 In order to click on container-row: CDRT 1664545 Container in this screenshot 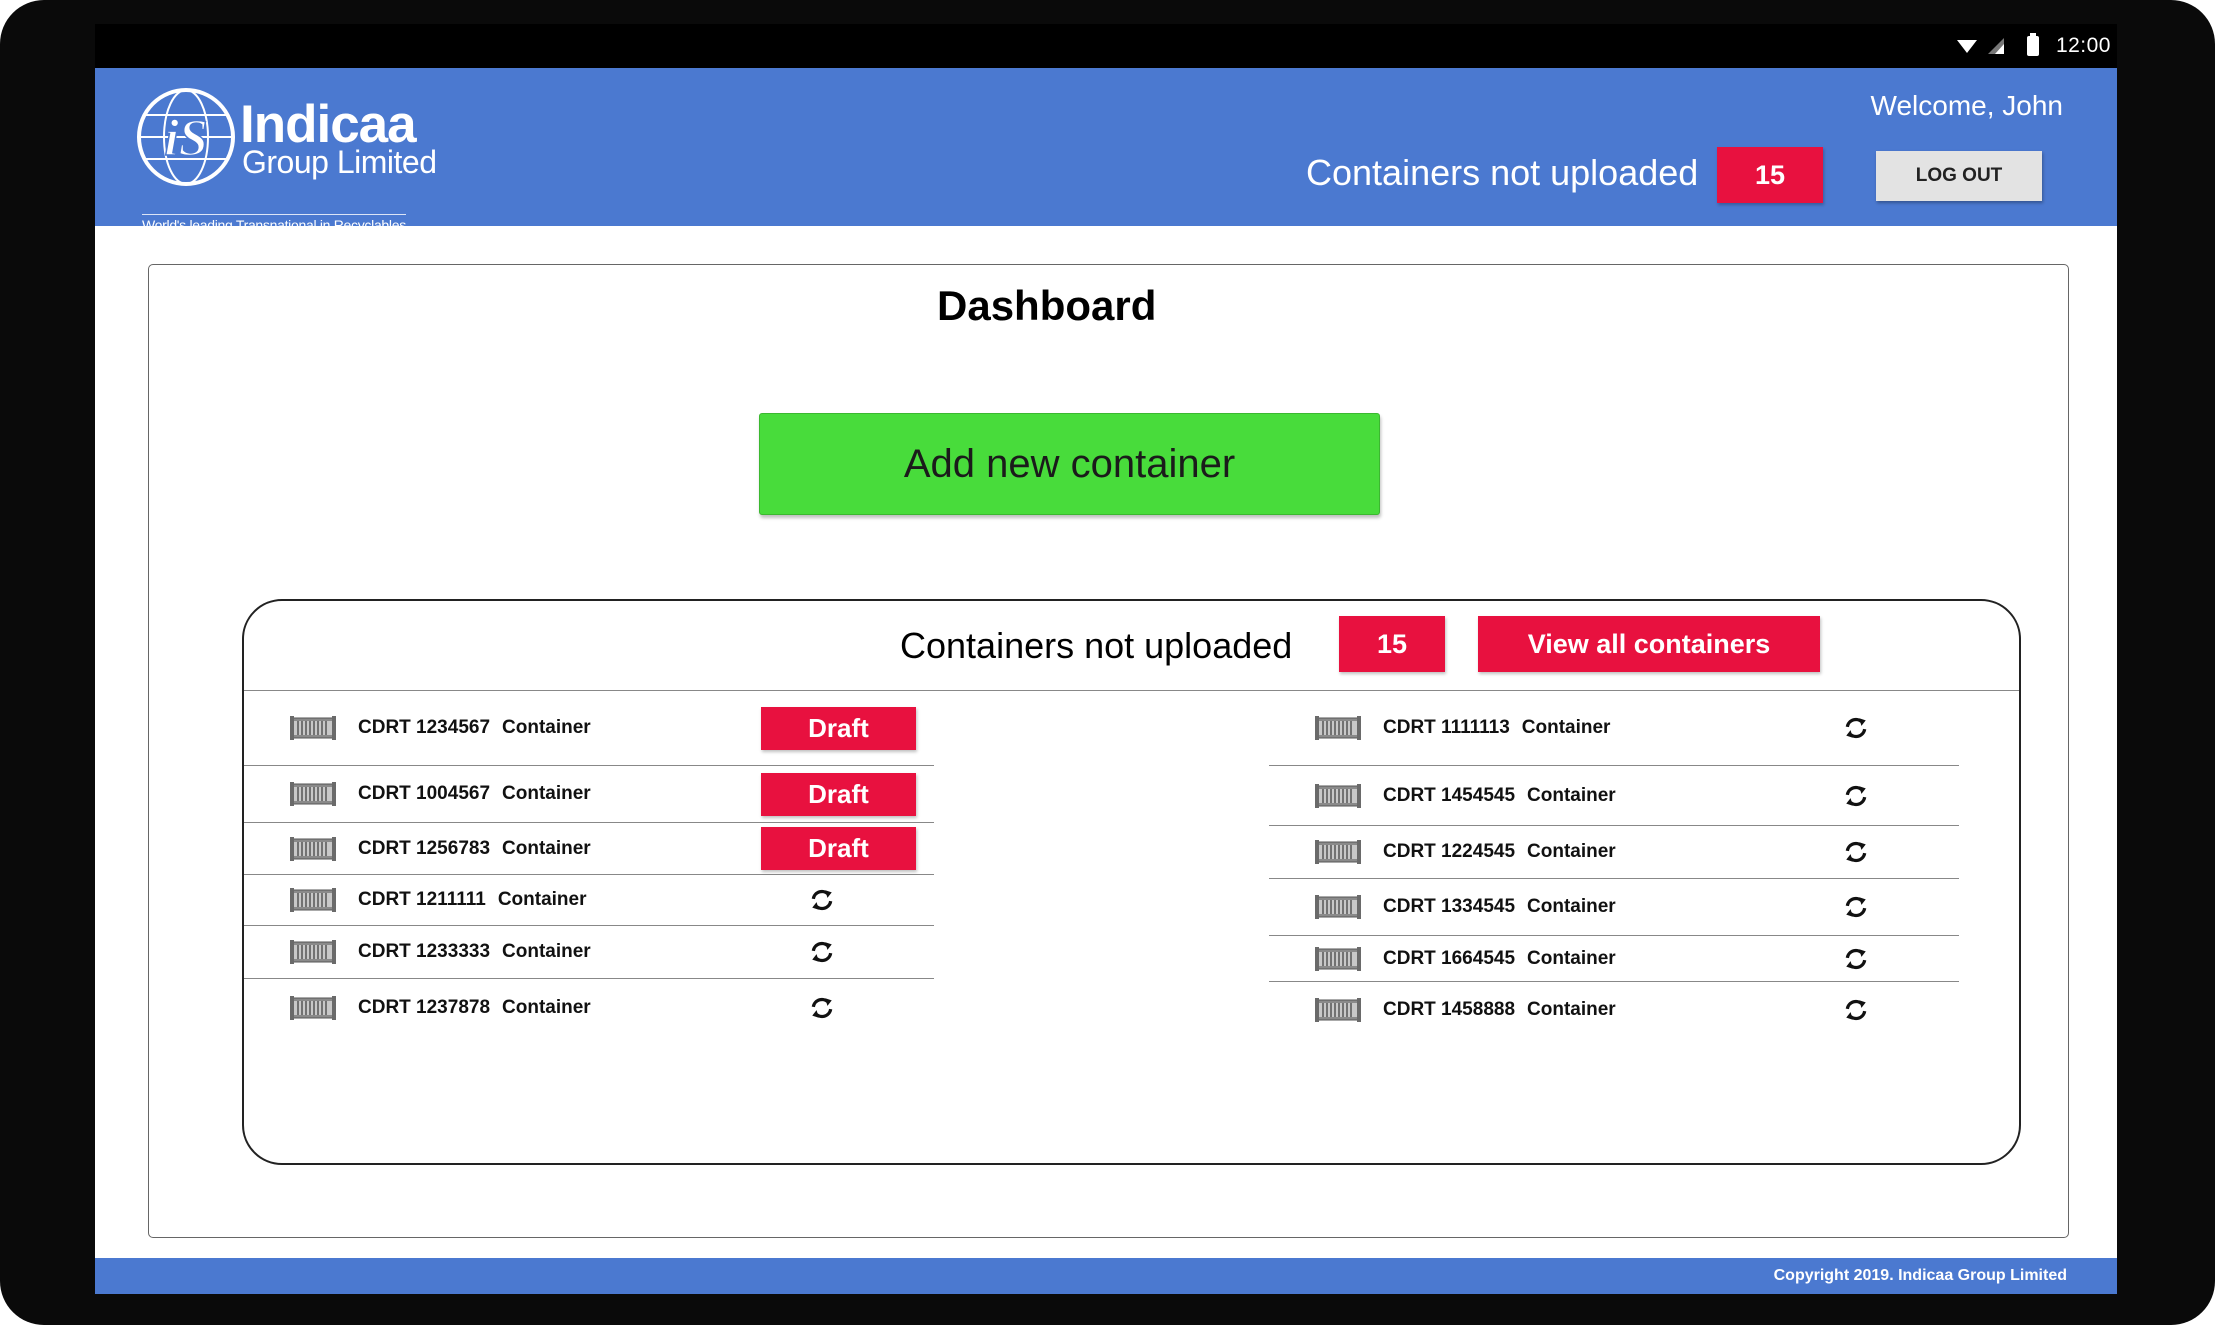, I will do `click(1614, 959)`.